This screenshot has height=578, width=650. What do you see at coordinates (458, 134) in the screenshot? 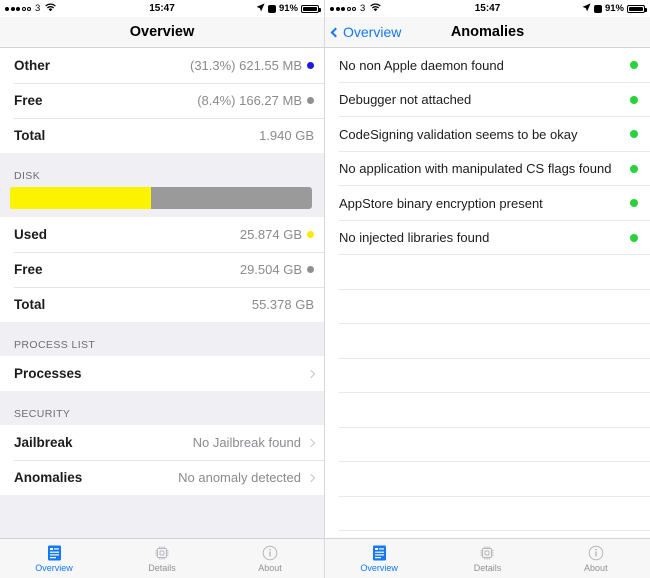
I see `anomaly-label: CodeSigning validation seems to be okay` at bounding box center [458, 134].